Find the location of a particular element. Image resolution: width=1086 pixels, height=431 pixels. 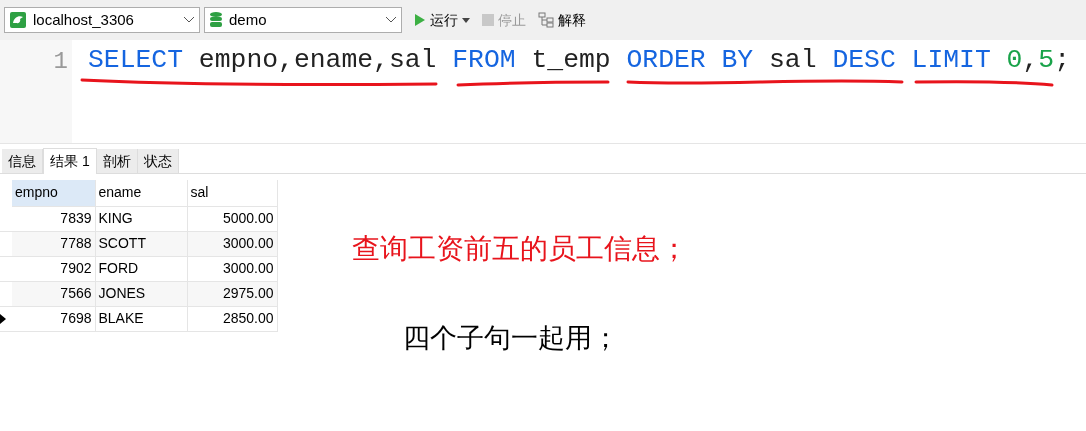

table-cell: 7902 is located at coordinates (53, 268).